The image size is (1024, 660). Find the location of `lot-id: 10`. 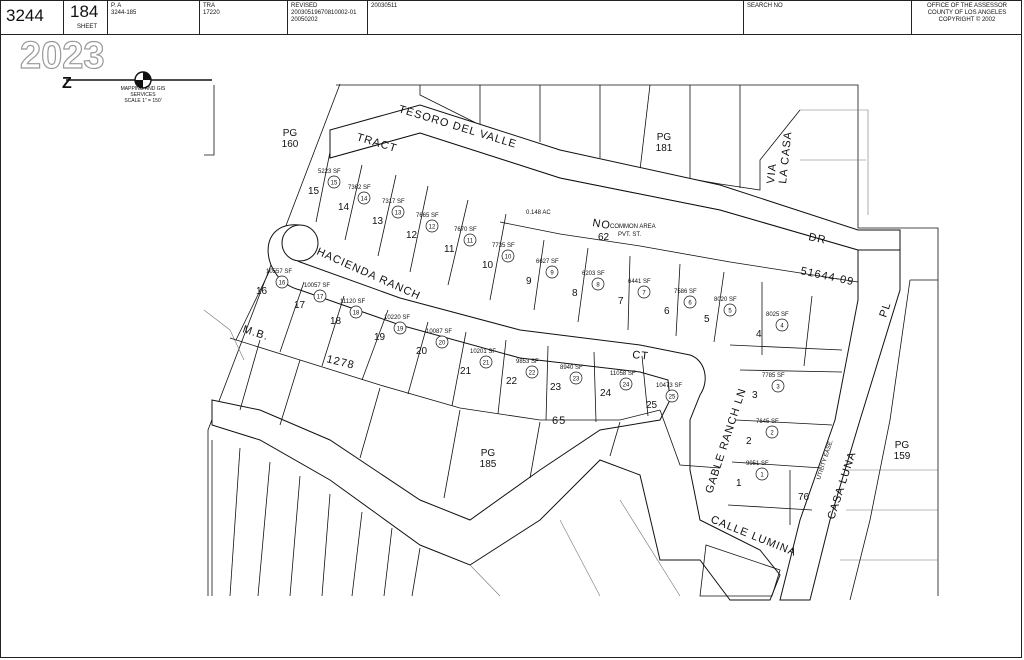

lot-id: 10 is located at coordinates (508, 258).